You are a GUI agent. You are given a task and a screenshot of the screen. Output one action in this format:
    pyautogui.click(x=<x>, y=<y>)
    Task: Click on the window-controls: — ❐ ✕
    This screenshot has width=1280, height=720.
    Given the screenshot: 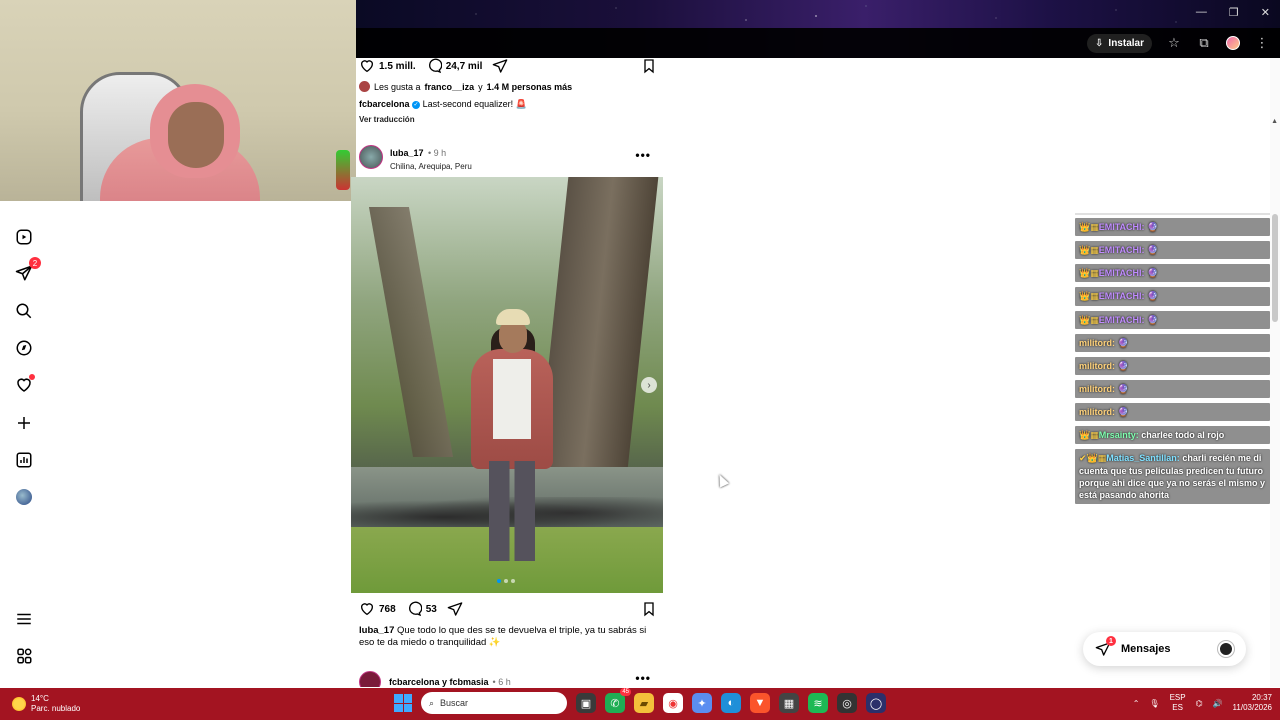 What is the action you would take?
    pyautogui.click(x=1233, y=12)
    